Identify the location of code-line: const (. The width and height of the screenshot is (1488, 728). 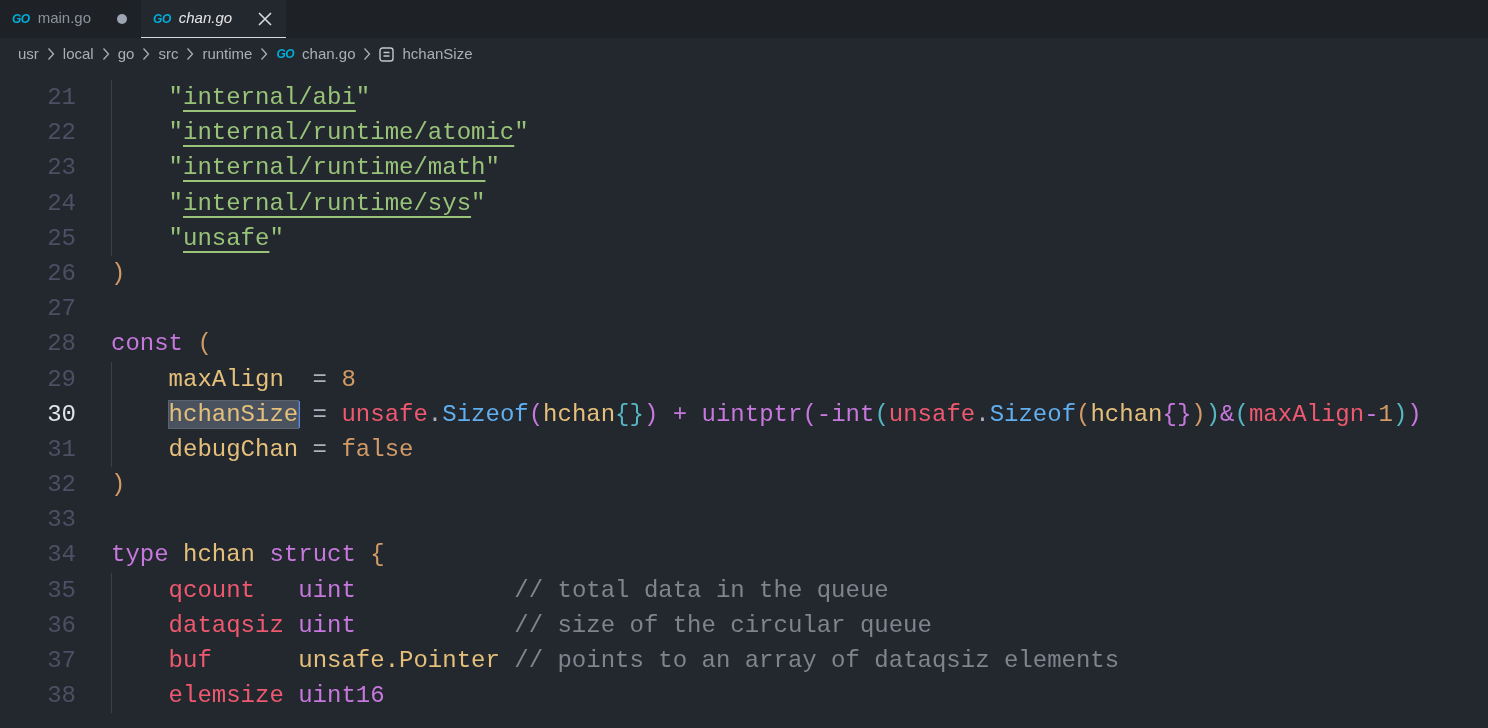
(161, 344).